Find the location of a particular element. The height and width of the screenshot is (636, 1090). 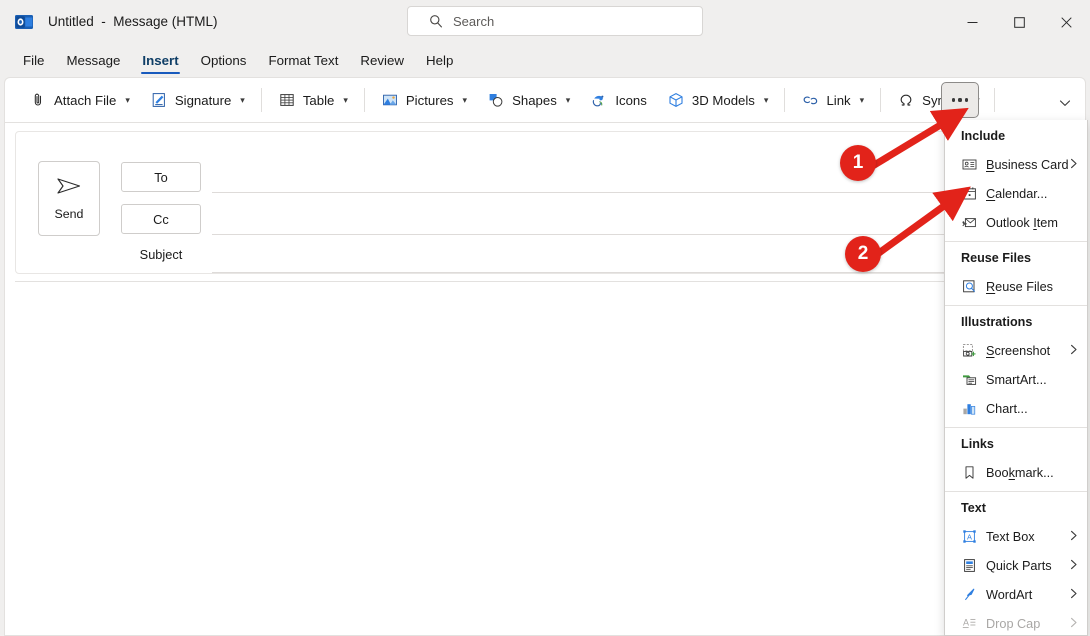

outlook-icon is located at coordinates (24, 22).